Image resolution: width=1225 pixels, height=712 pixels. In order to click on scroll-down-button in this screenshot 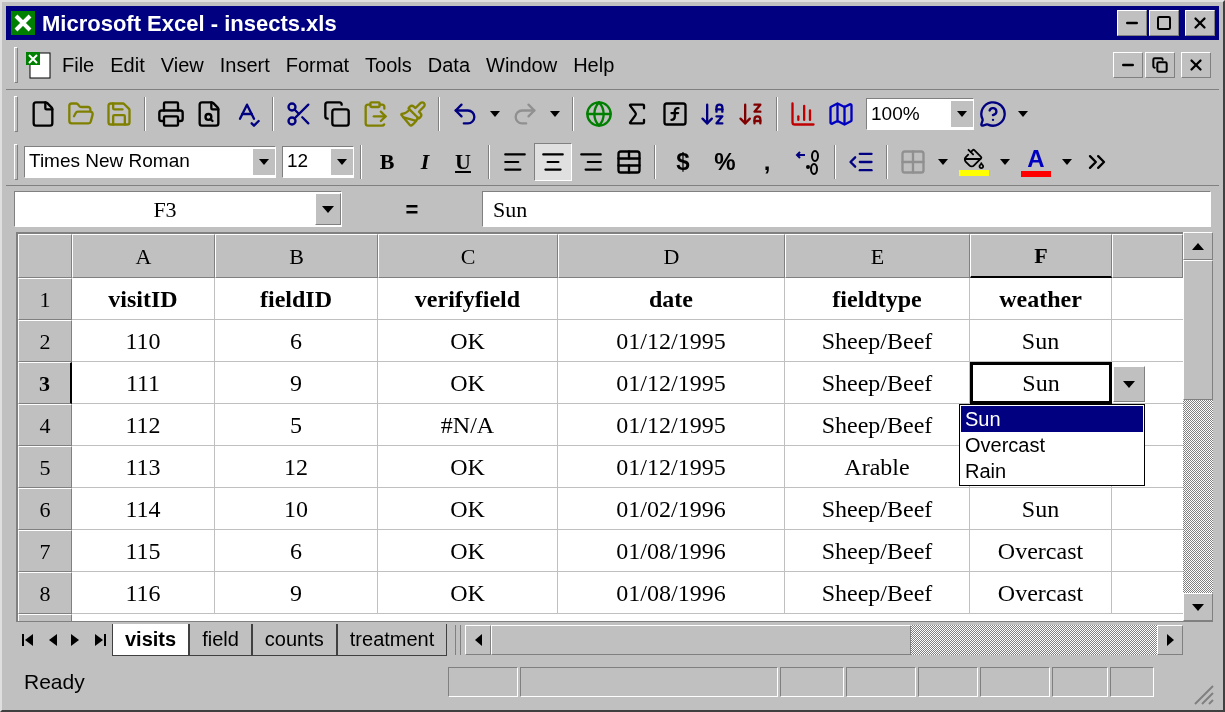, I will do `click(1198, 607)`.